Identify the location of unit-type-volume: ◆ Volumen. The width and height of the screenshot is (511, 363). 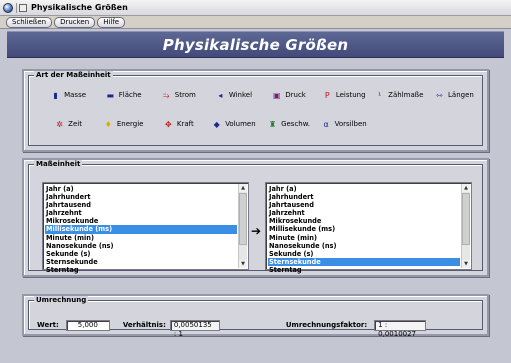
(233, 124).